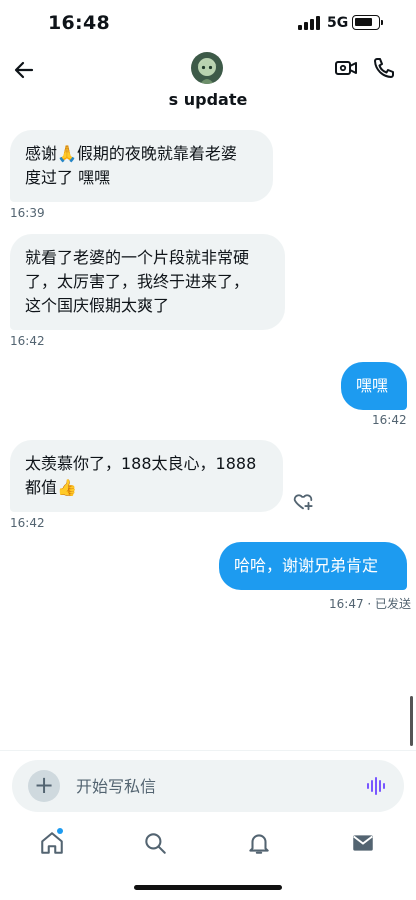 Image resolution: width=416 pixels, height=900 pixels. I want to click on add-media-button: +, so click(44, 786).